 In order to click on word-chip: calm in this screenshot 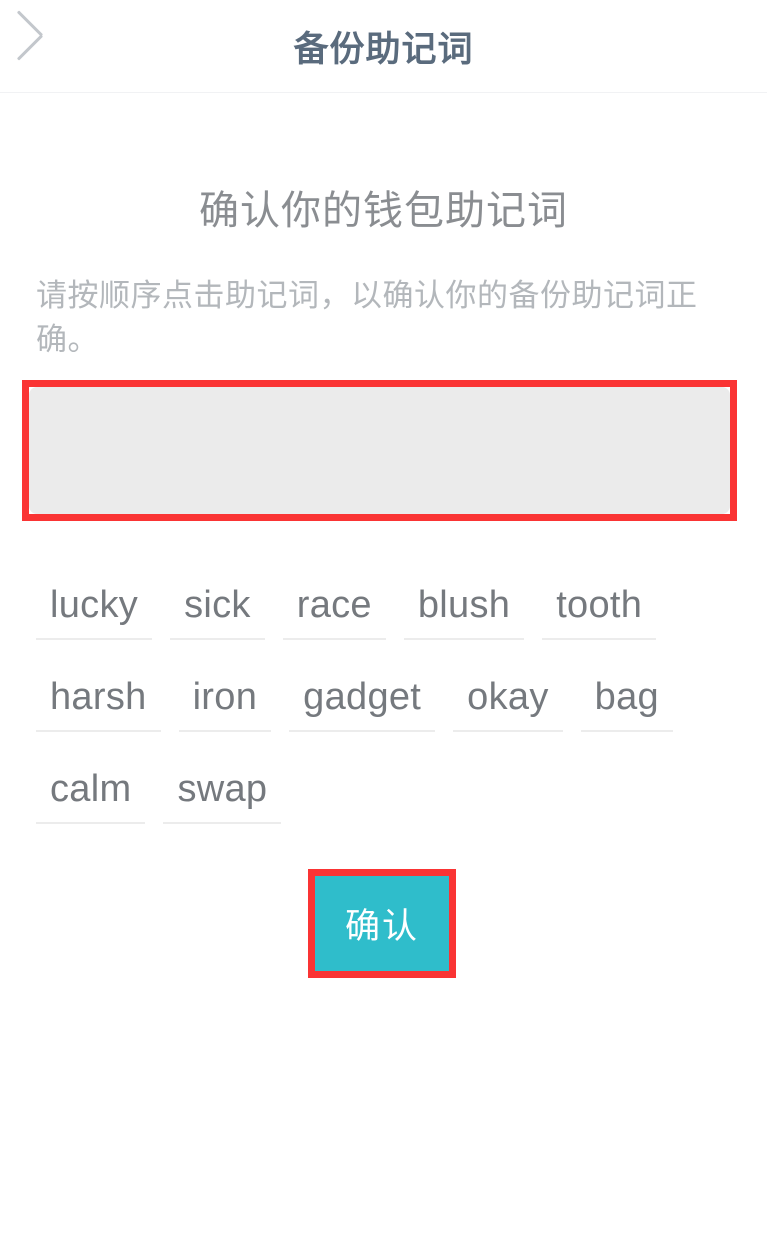, I will do `click(91, 793)`.